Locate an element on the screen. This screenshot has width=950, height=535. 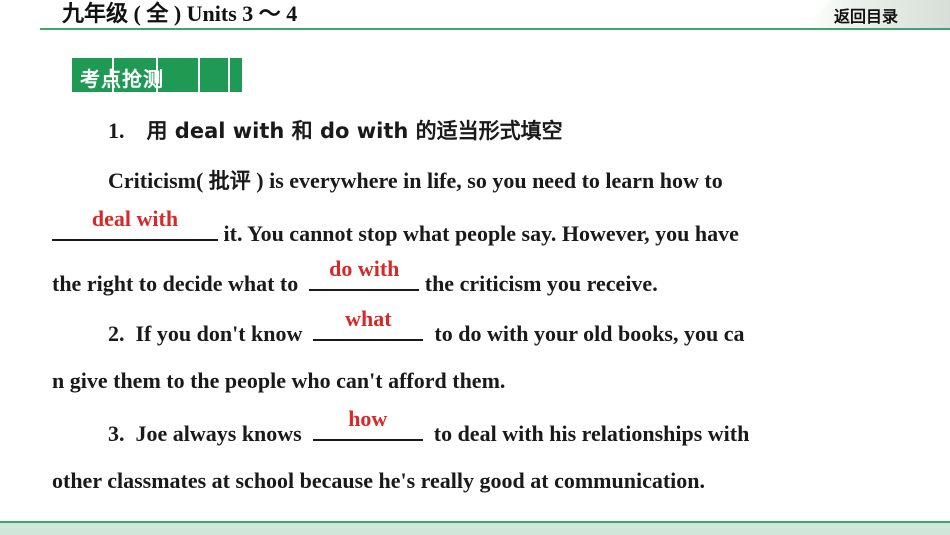
q1-instruction-line: 1. 用 deal with 和 do with 的适当形式填空 is located at coordinates (335, 131).